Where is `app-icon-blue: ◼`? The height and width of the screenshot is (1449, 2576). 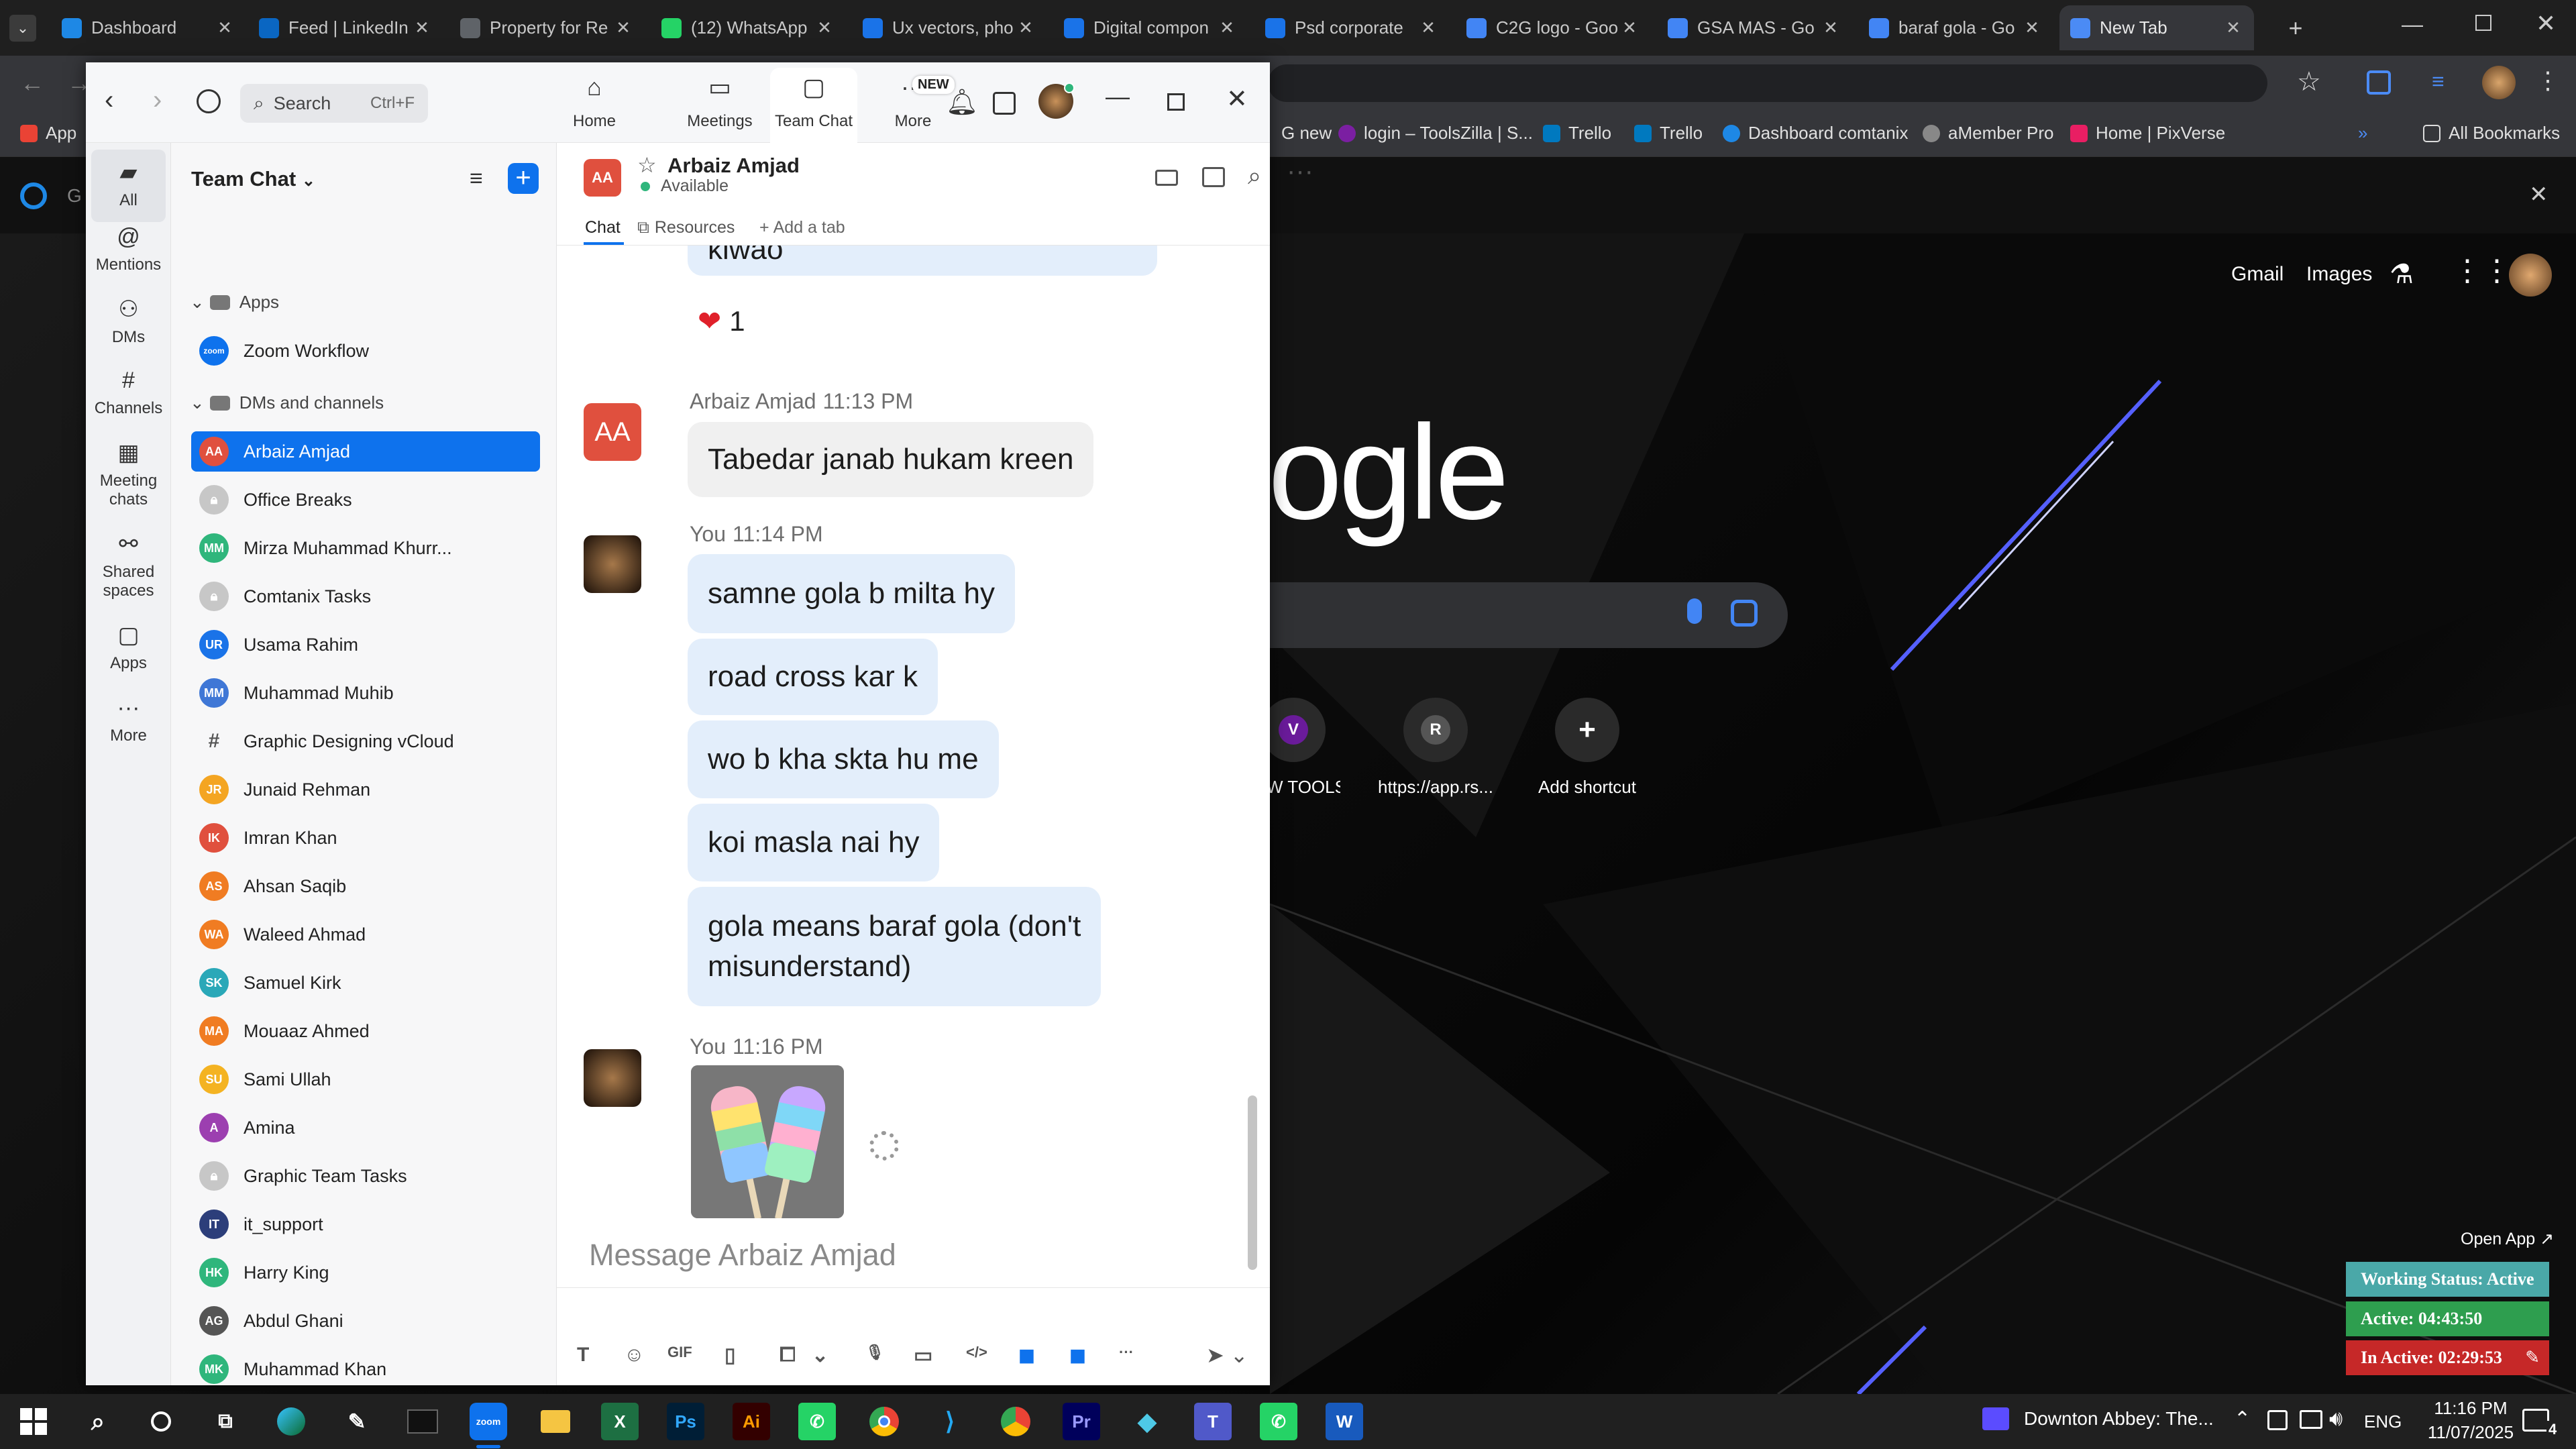 app-icon-blue: ◼ is located at coordinates (1026, 1355).